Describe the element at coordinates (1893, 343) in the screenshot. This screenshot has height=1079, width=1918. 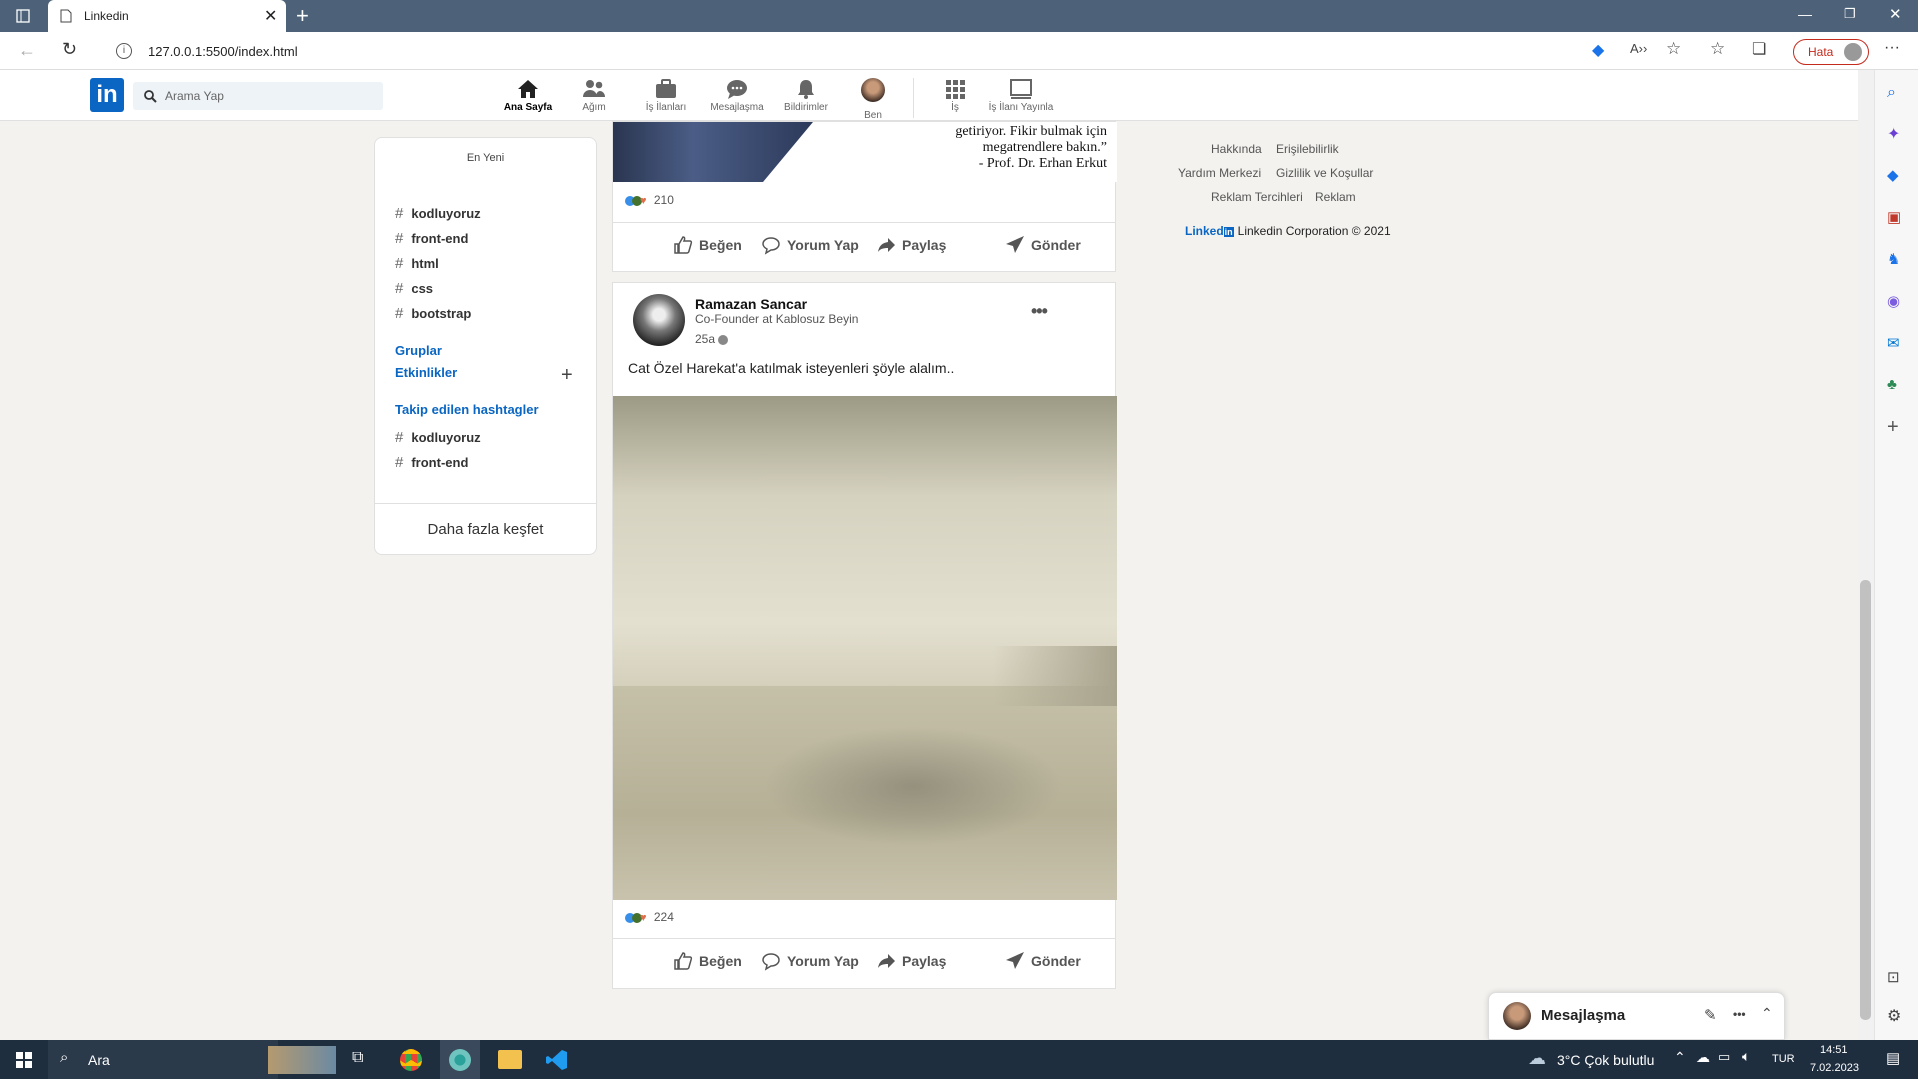
I see `outlook-icon: ✉` at that location.